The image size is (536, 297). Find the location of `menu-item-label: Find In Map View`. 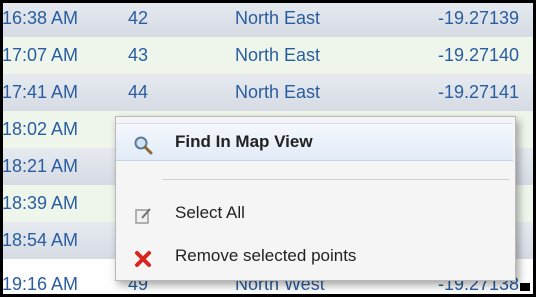

menu-item-label: Find In Map View is located at coordinates (244, 141).